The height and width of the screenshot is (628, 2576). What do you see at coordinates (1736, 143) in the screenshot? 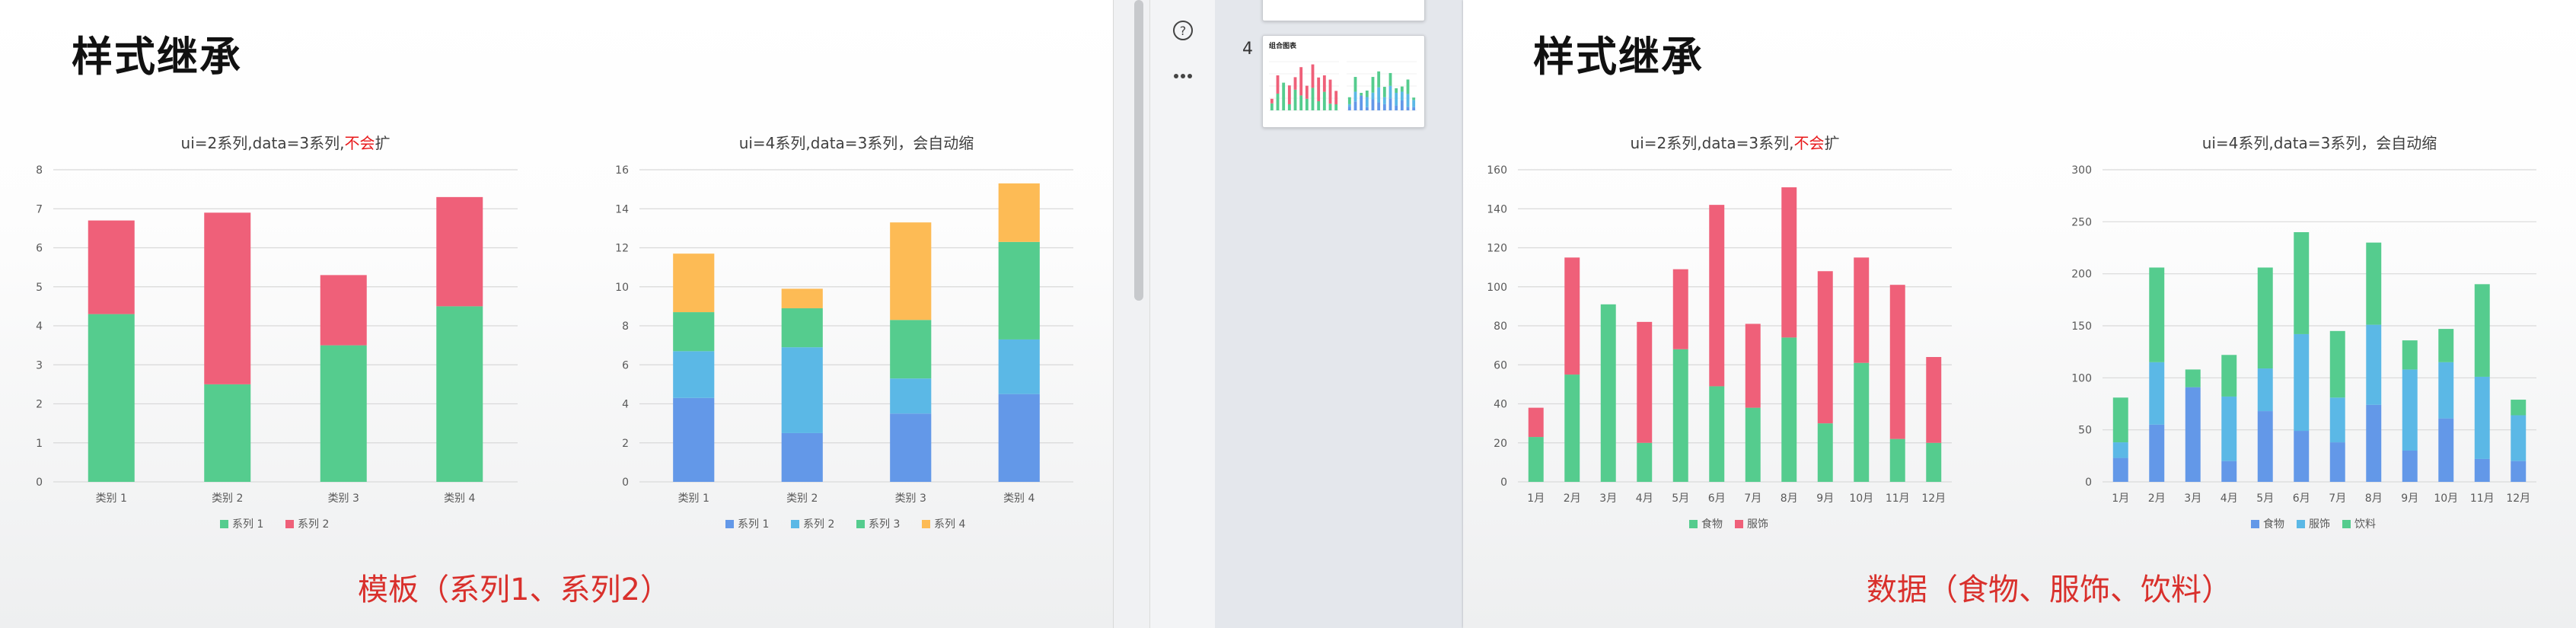
I see `chart-title: ui=2系列,data=3系列,不会扩` at bounding box center [1736, 143].